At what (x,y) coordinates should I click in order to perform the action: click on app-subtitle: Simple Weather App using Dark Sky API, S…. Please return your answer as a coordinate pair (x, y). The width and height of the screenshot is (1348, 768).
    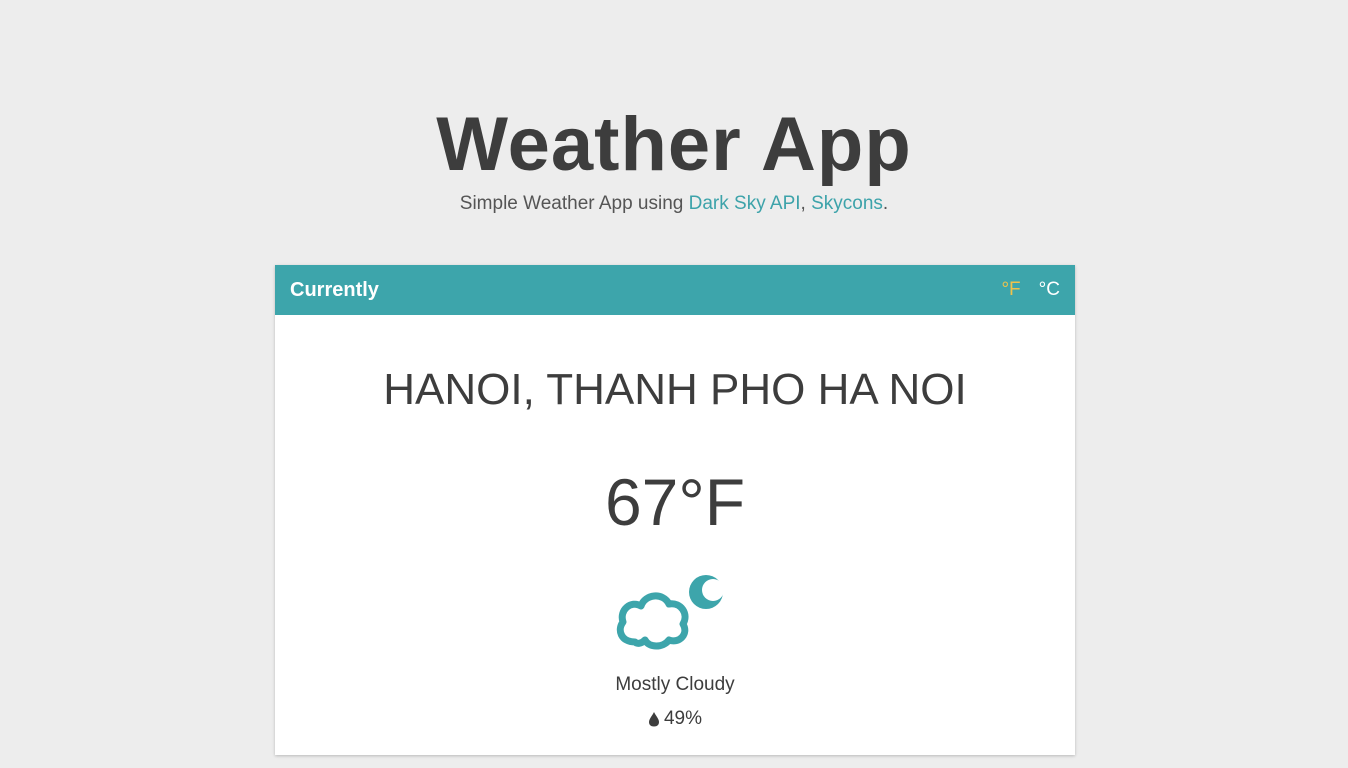
    Looking at the image, I should click on (674, 204).